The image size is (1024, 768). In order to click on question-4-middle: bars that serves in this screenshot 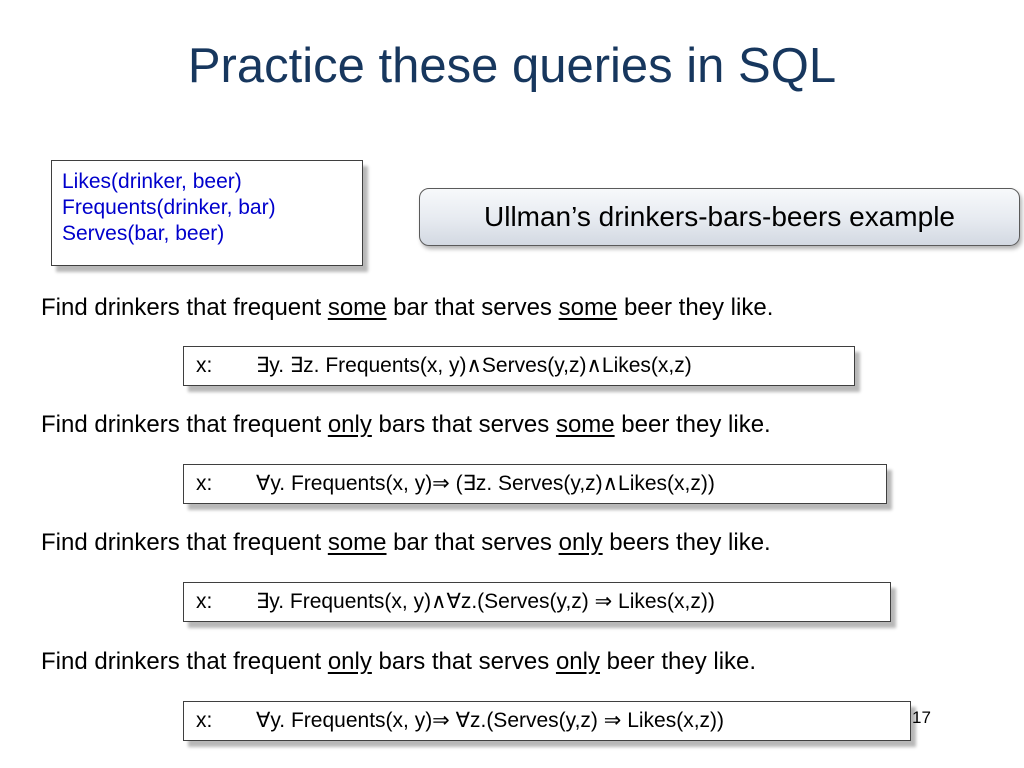, I will do `click(463, 661)`.